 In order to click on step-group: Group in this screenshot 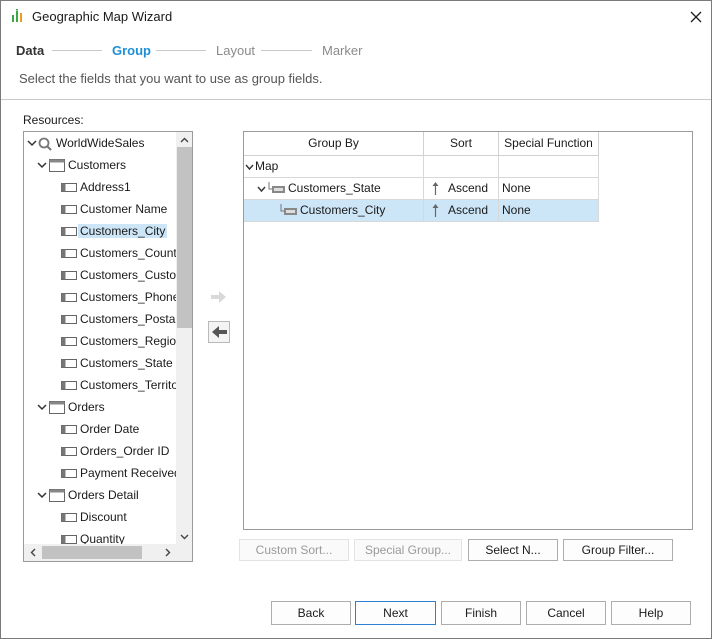, I will do `click(131, 50)`.